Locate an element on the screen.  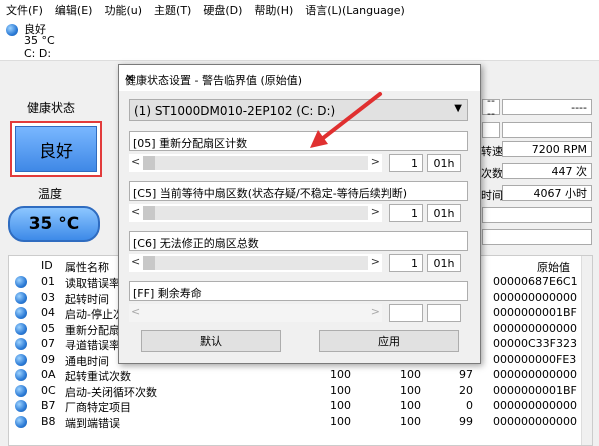
table-row: 0C 启动-关闭循环次数 100 100 20 0000000001BF is located at coordinates (300, 391).